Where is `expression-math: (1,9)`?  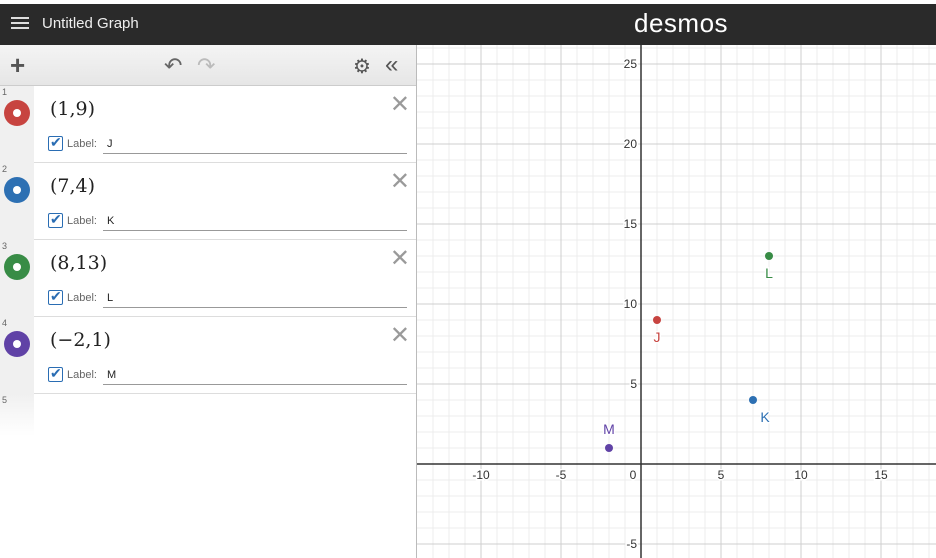
expression-math: (1,9) is located at coordinates (72, 109).